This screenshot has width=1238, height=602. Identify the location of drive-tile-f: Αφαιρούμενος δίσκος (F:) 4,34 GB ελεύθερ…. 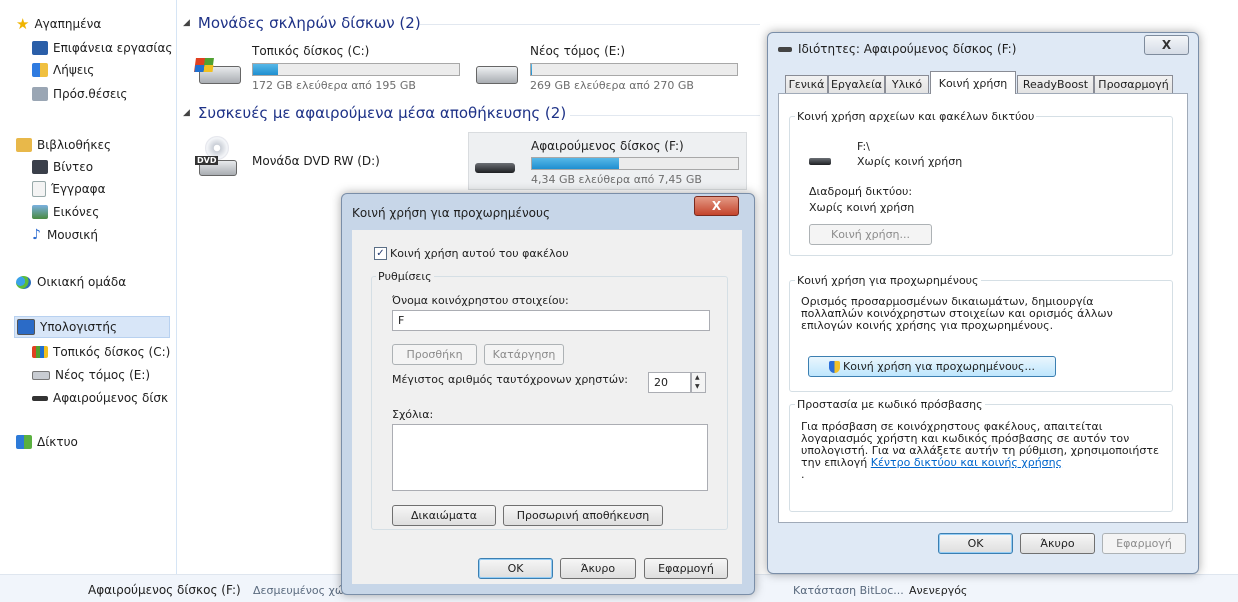
(607, 161).